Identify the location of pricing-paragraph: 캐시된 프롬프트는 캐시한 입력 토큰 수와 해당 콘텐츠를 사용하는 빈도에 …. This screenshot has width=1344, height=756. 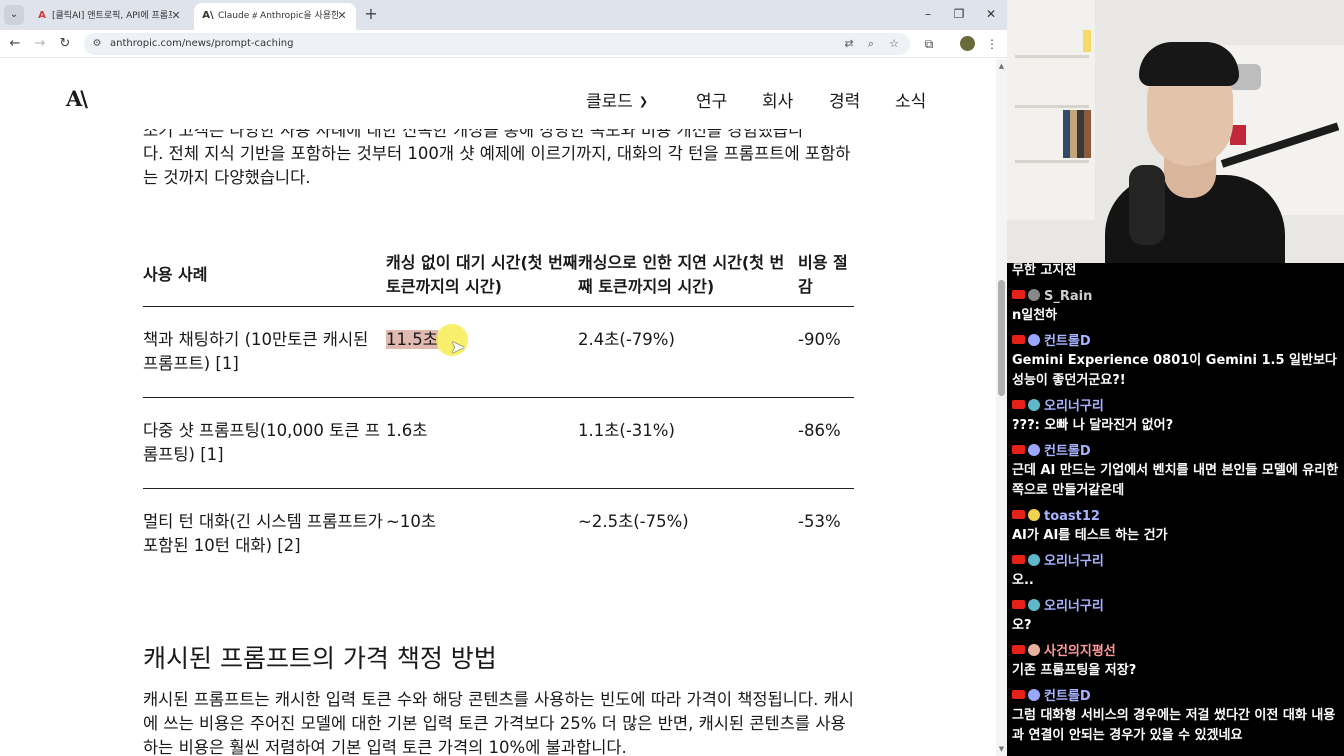
(498, 723).